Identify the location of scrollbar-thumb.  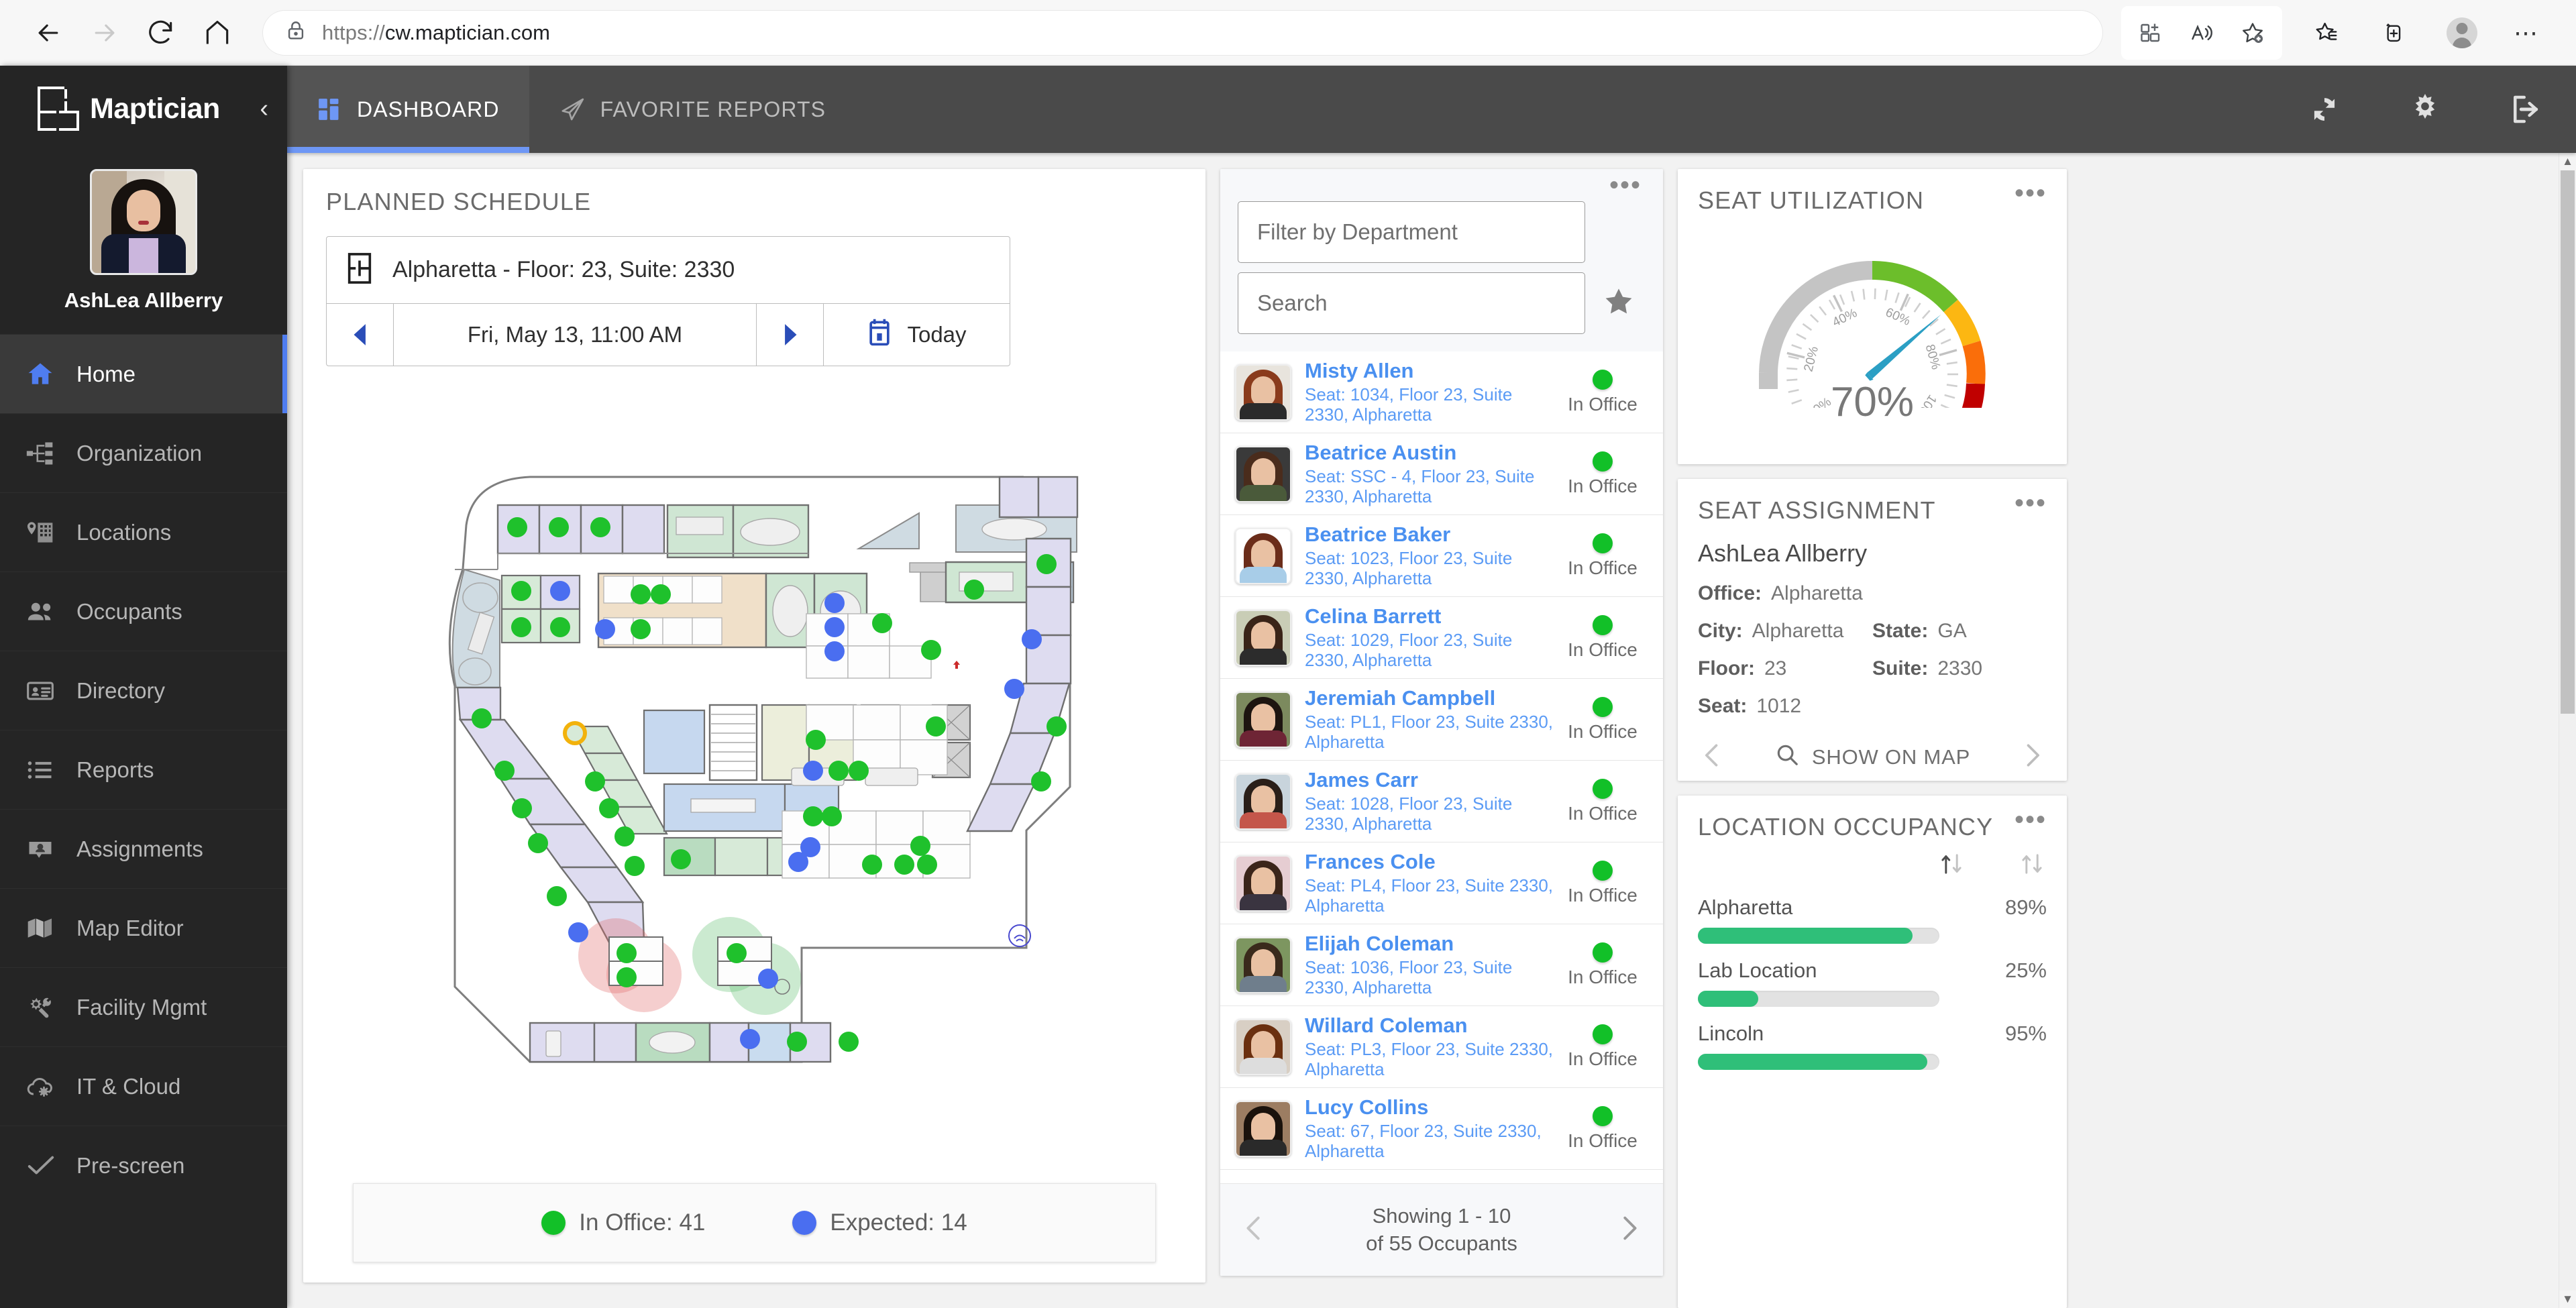
(2568, 442).